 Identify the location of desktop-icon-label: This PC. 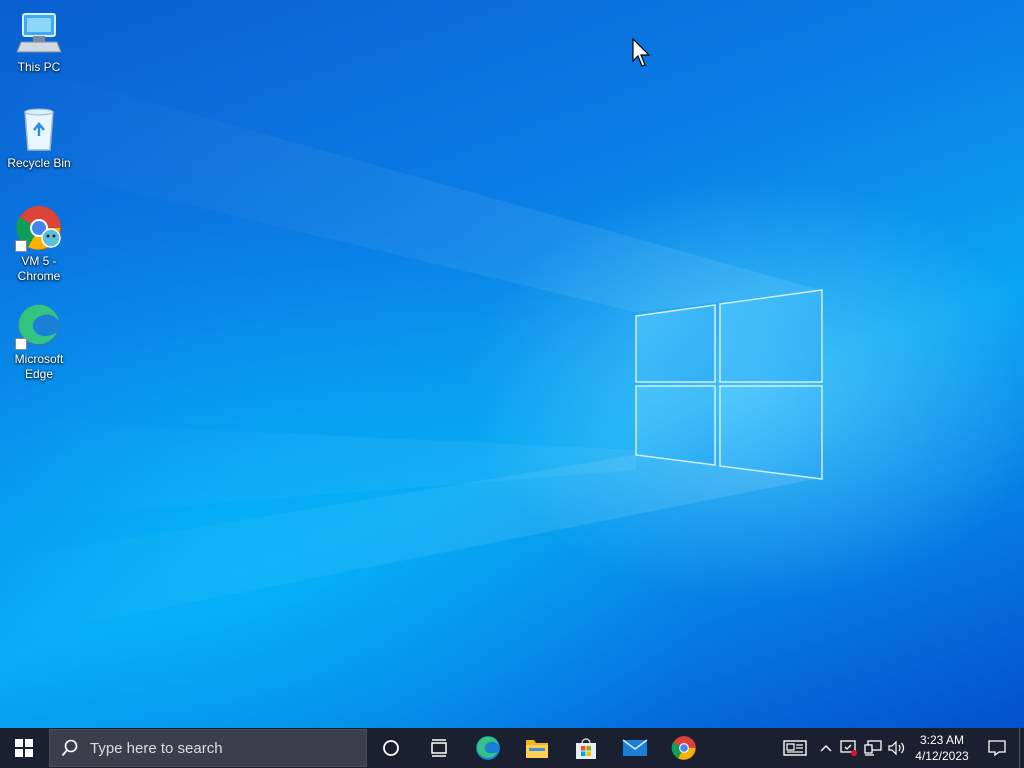
(39, 67).